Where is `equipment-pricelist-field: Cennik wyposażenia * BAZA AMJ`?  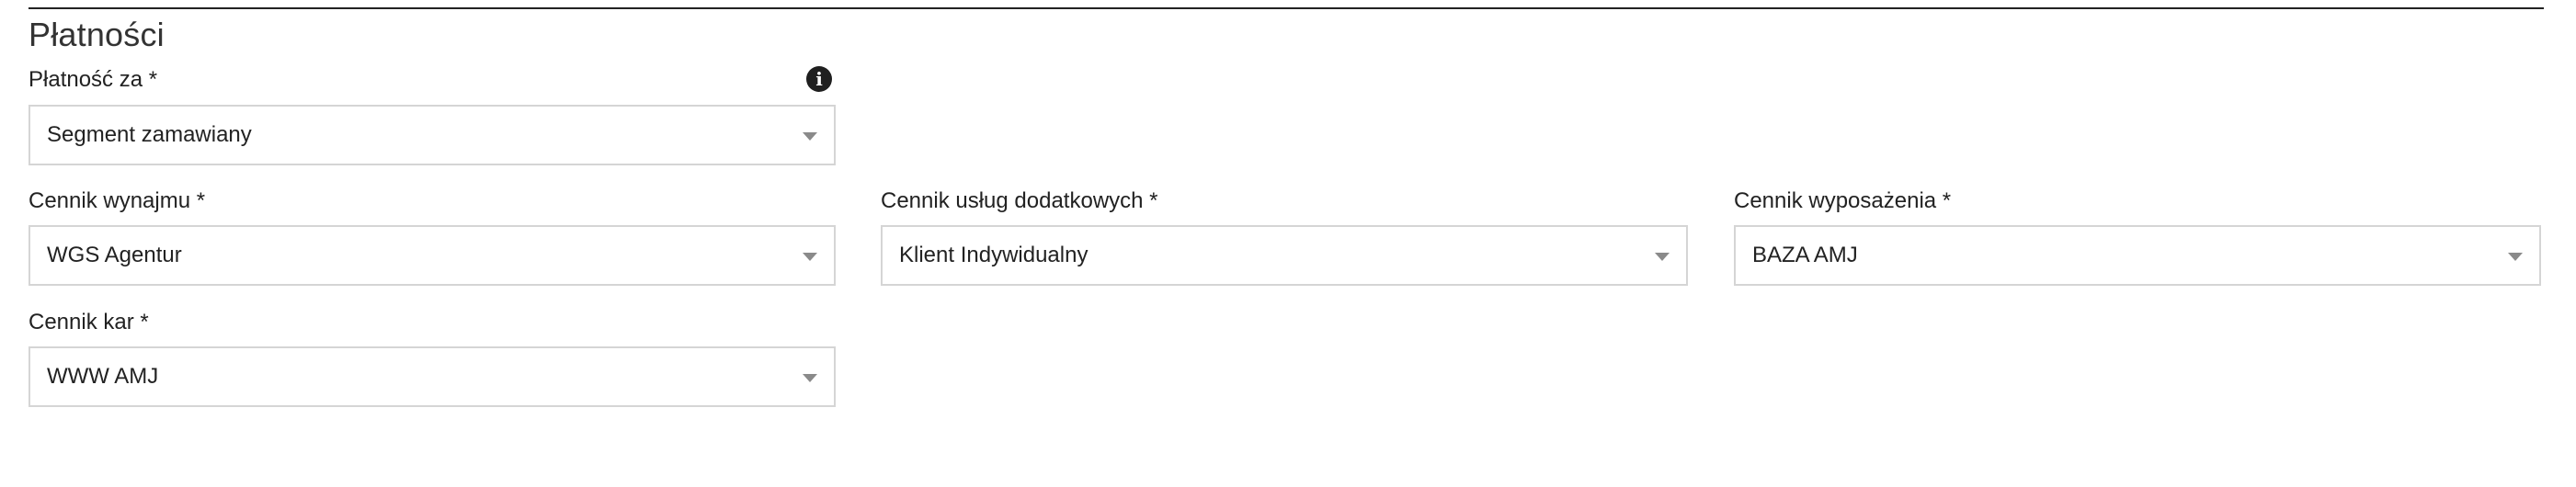 equipment-pricelist-field: Cennik wyposażenia * BAZA AMJ is located at coordinates (2137, 237).